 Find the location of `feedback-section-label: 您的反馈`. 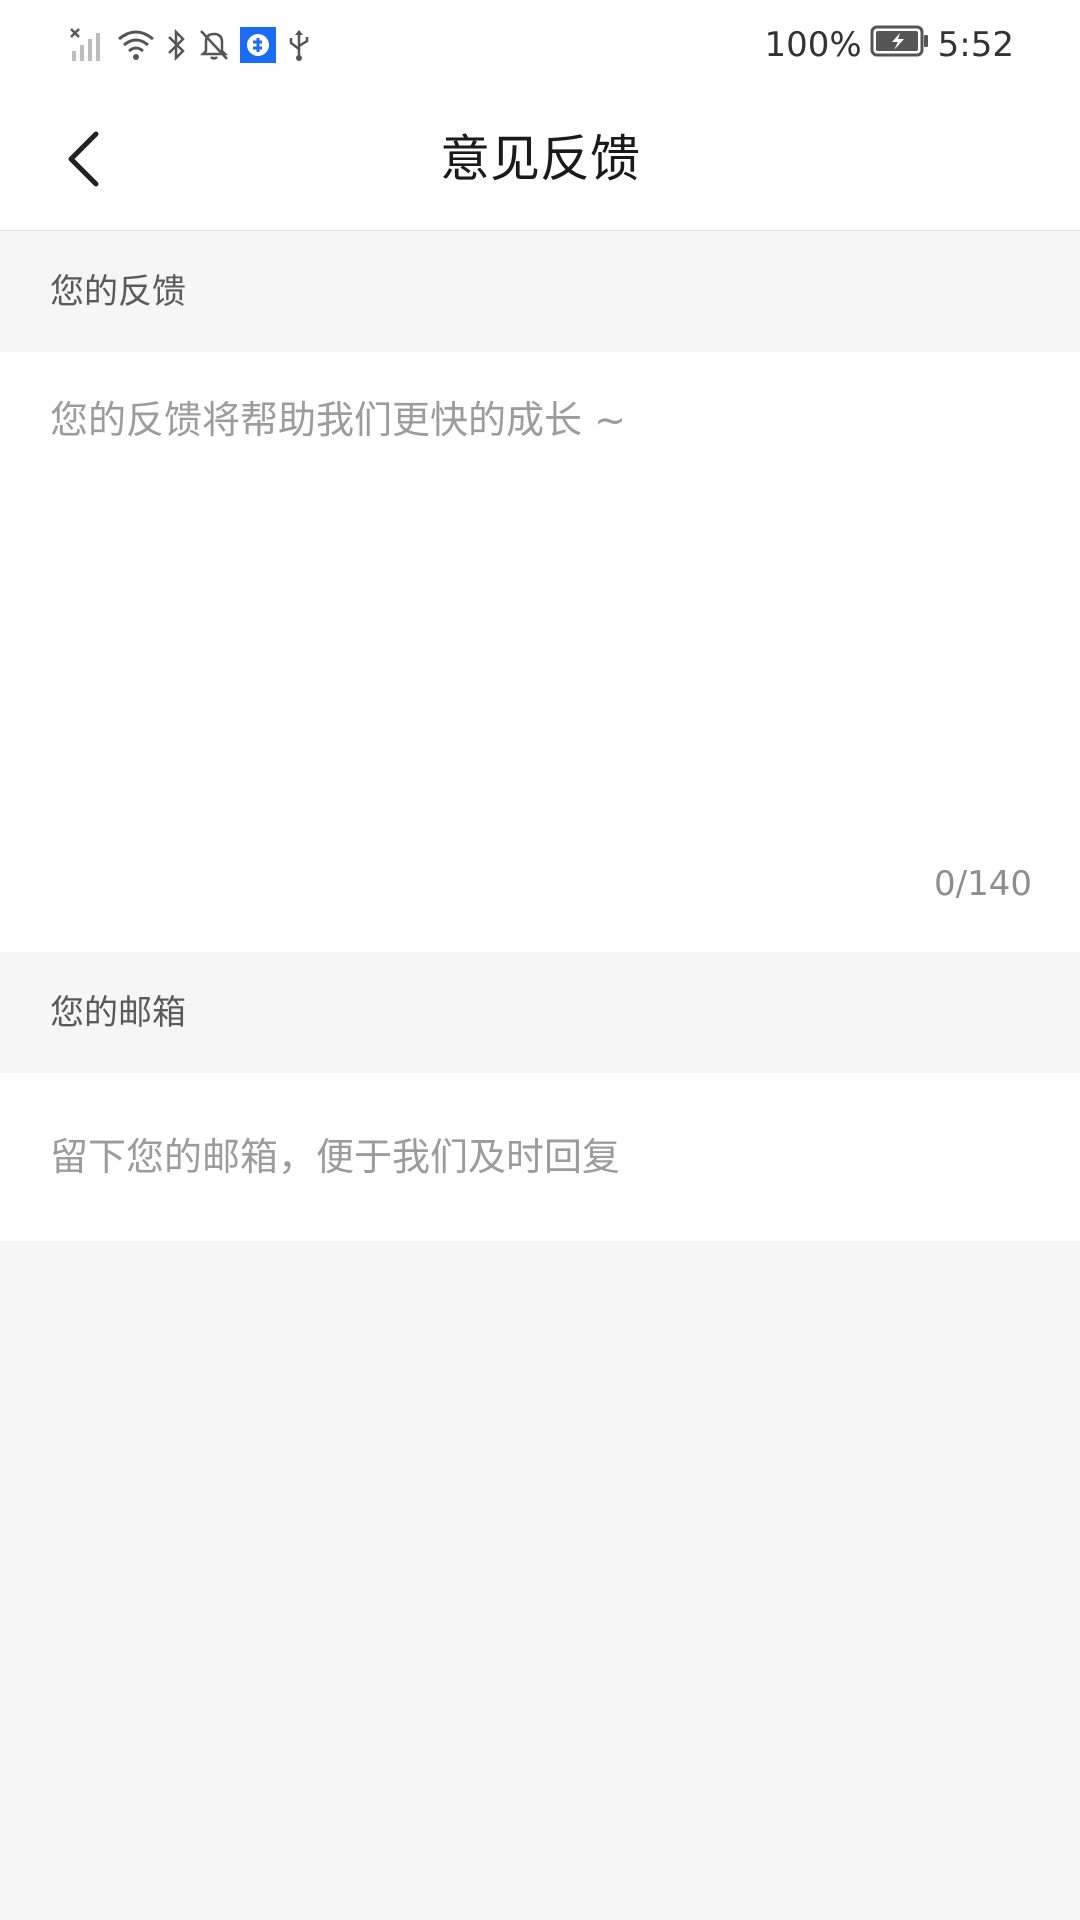

feedback-section-label: 您的反馈 is located at coordinates (118, 292).